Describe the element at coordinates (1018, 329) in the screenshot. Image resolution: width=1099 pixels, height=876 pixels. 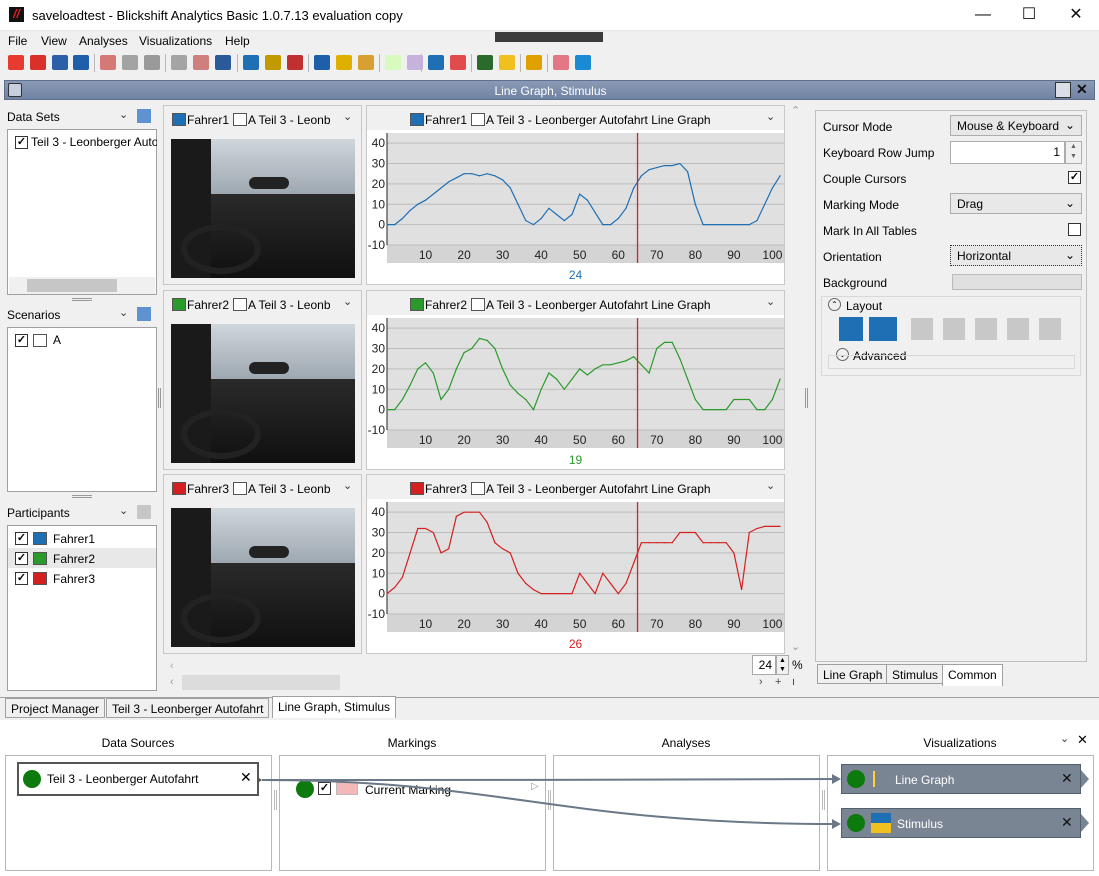
I see `layout-vertical-bars-icon` at that location.